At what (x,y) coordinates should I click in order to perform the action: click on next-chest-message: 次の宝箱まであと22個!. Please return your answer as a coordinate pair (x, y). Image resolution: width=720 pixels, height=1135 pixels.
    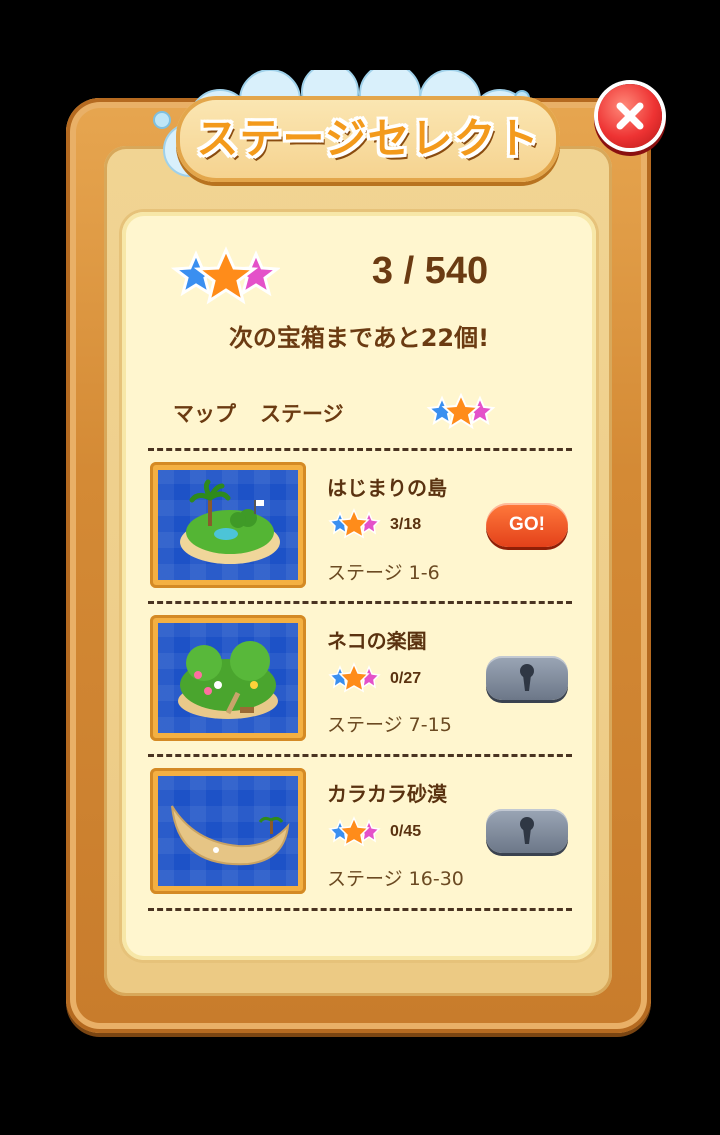
    Looking at the image, I should click on (359, 338).